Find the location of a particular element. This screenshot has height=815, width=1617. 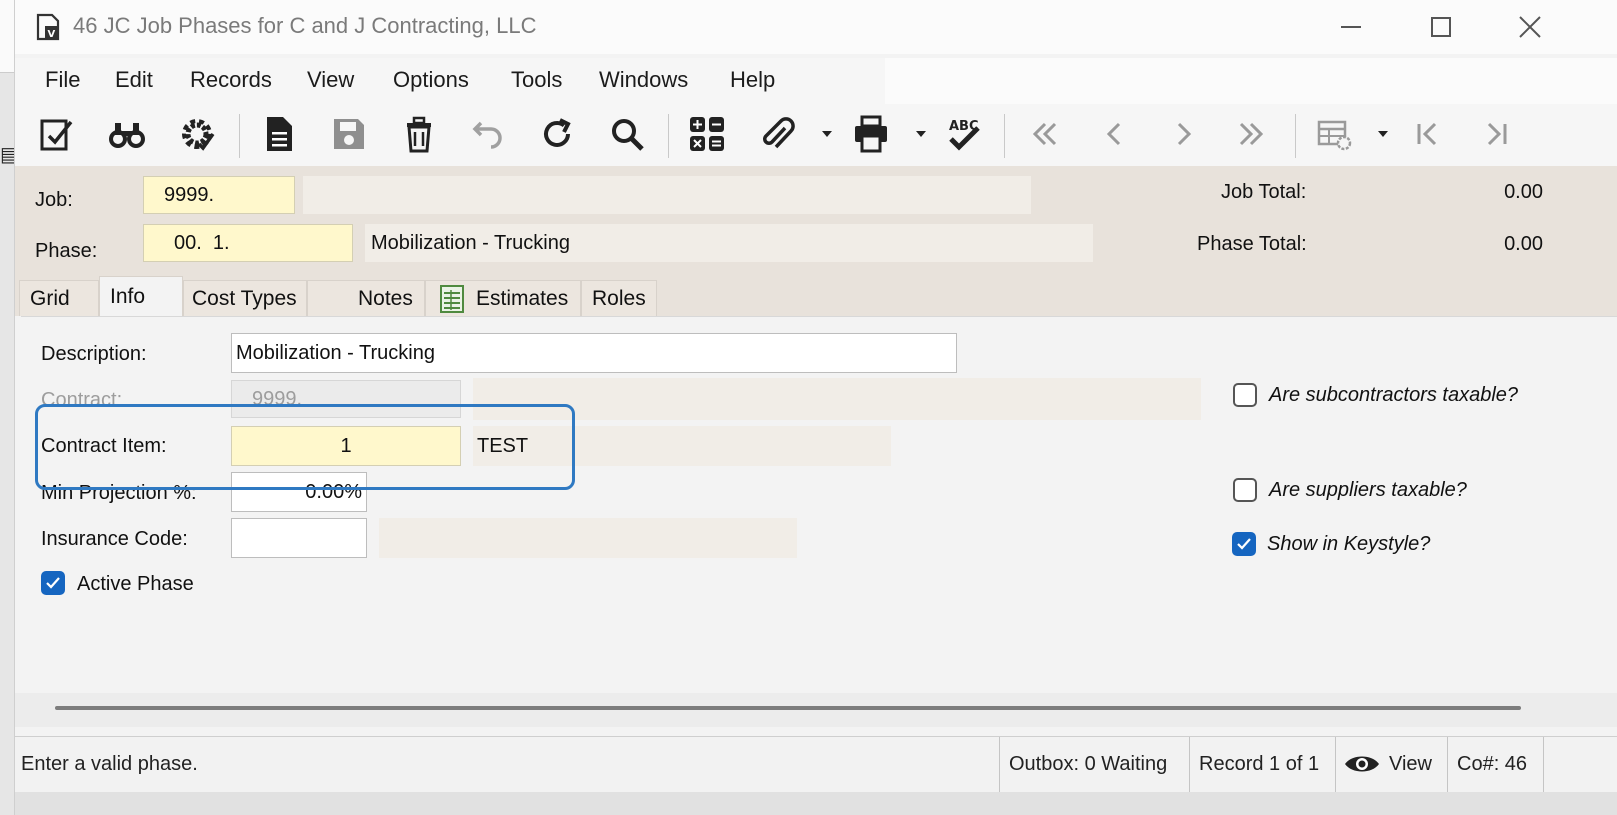

phase-total-label: Phase Total: is located at coordinates (1252, 244).